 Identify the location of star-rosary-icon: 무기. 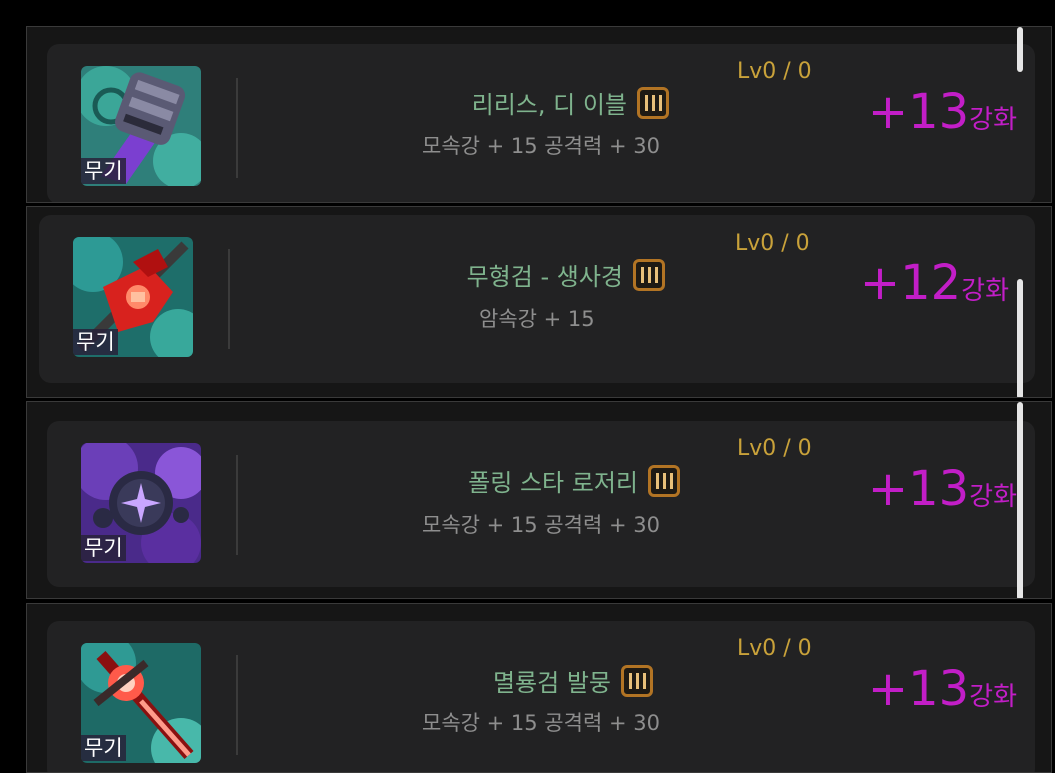
(141, 503).